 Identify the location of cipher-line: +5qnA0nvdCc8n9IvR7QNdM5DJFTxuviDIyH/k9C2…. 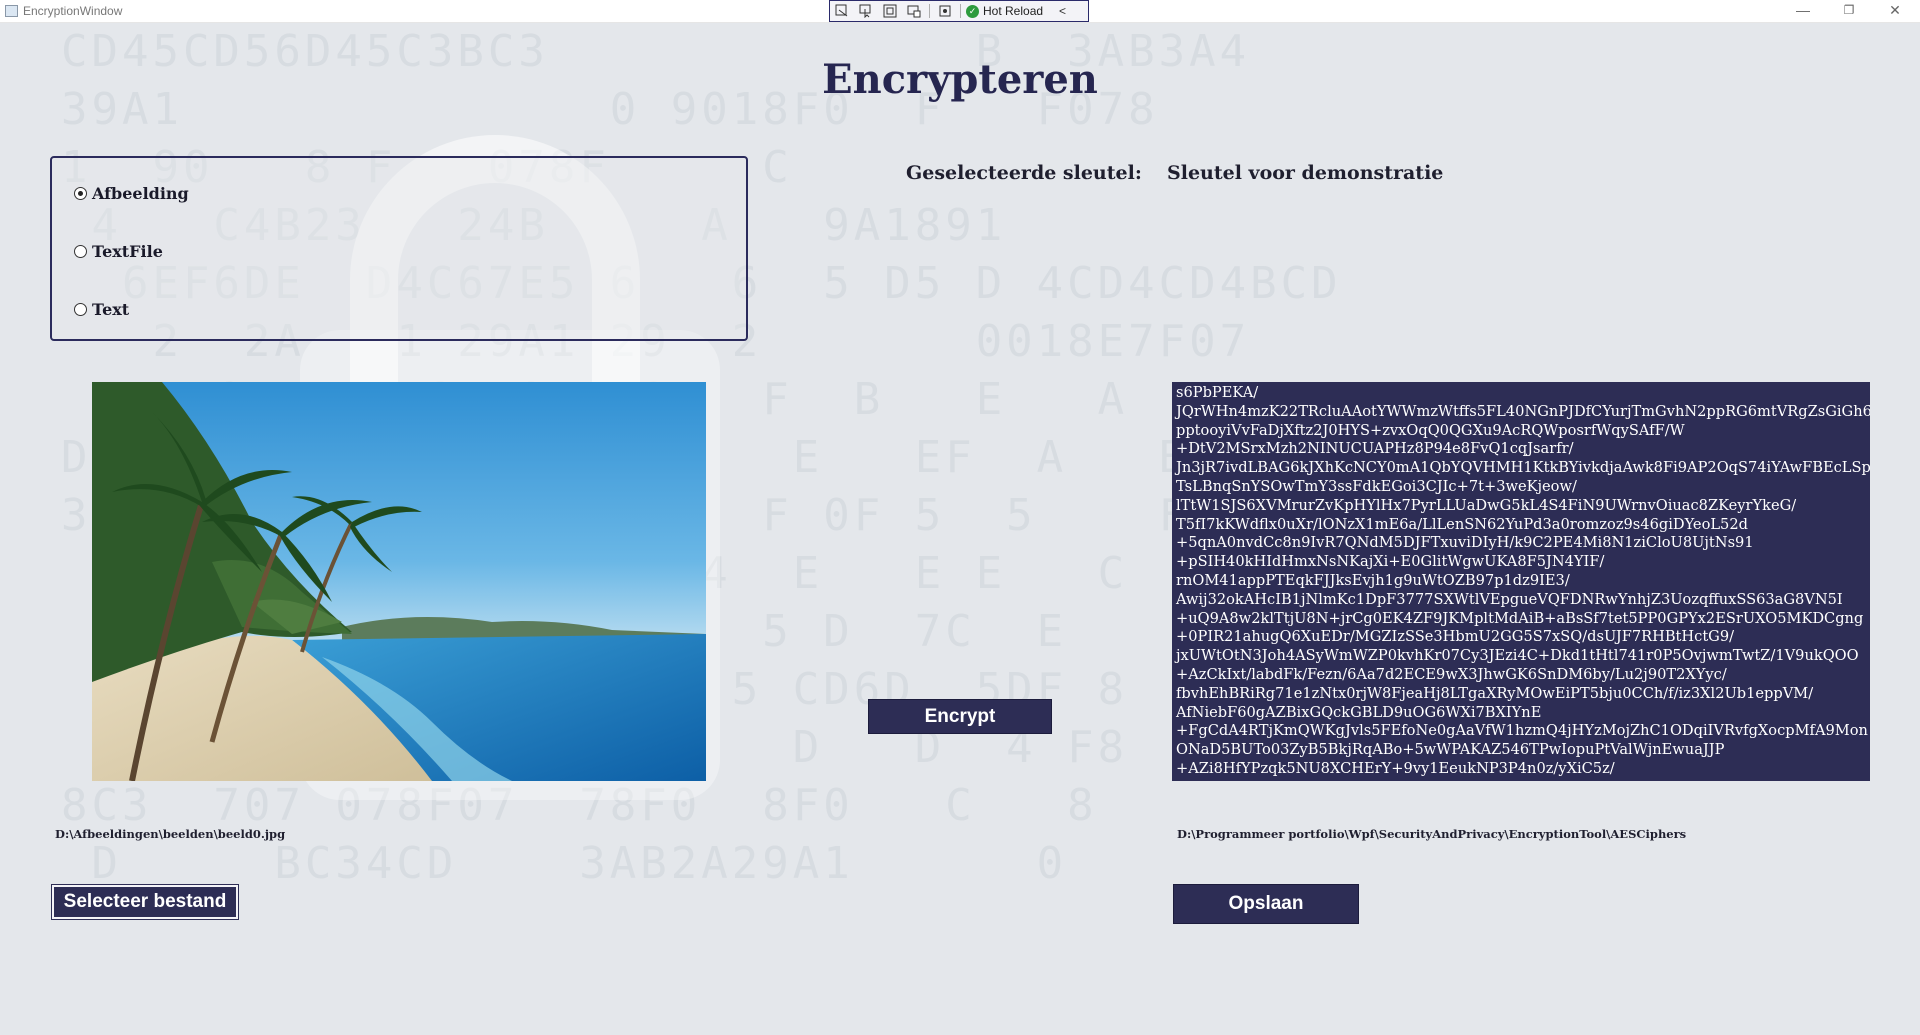
(1465, 543).